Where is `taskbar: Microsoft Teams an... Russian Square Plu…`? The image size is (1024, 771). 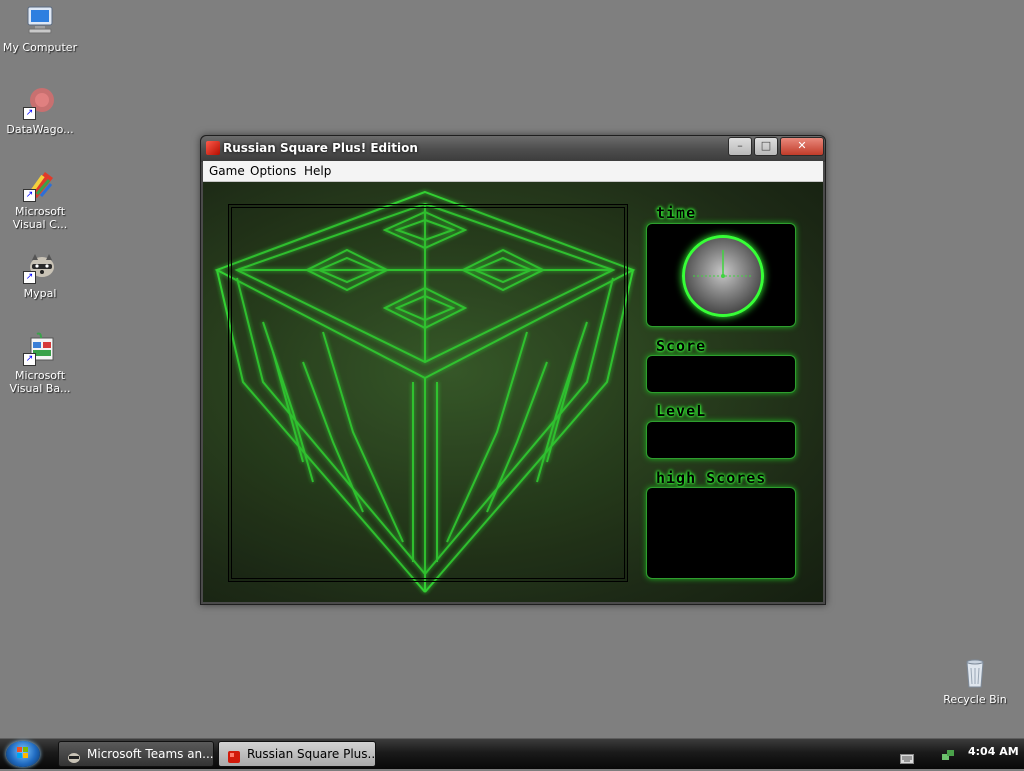 taskbar: Microsoft Teams an... Russian Square Plu… is located at coordinates (512, 753).